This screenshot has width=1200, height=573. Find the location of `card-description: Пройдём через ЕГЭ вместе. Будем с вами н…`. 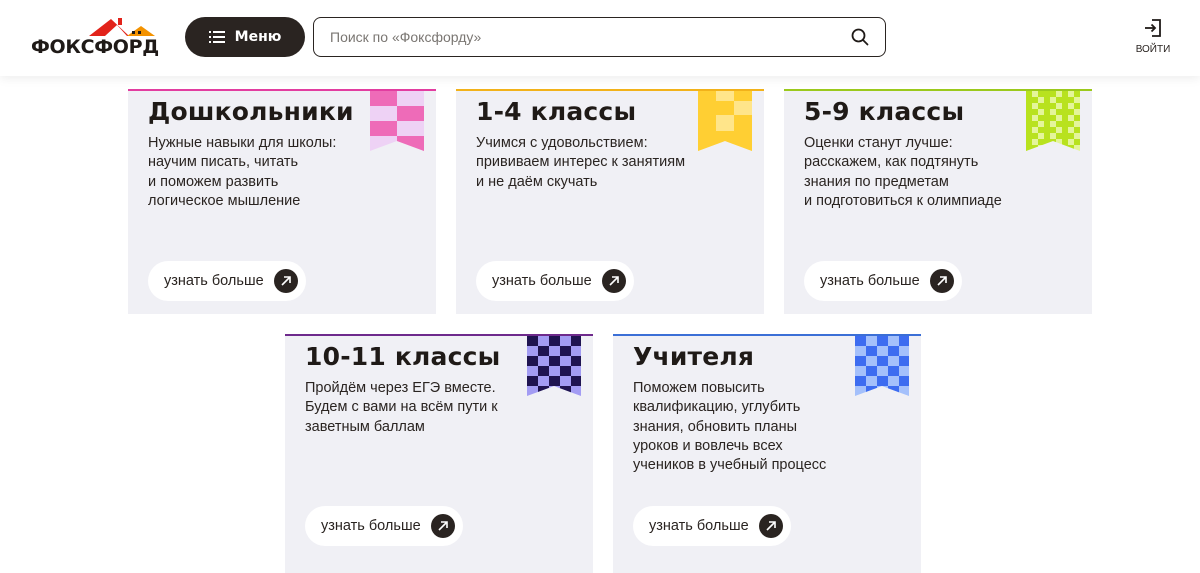

card-description: Пройдём через ЕГЭ вместе. Будем с вами н… is located at coordinates (401, 407).